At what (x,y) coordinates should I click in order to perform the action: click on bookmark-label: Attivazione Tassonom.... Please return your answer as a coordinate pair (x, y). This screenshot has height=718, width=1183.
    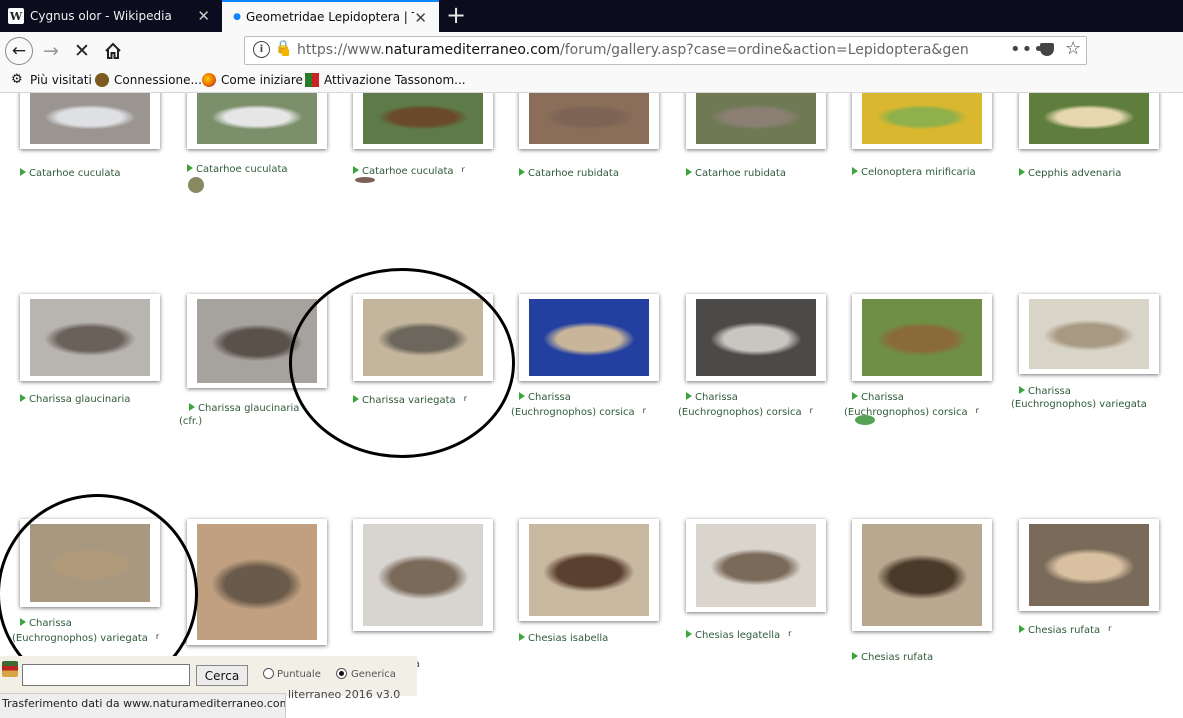
    Looking at the image, I should click on (395, 80).